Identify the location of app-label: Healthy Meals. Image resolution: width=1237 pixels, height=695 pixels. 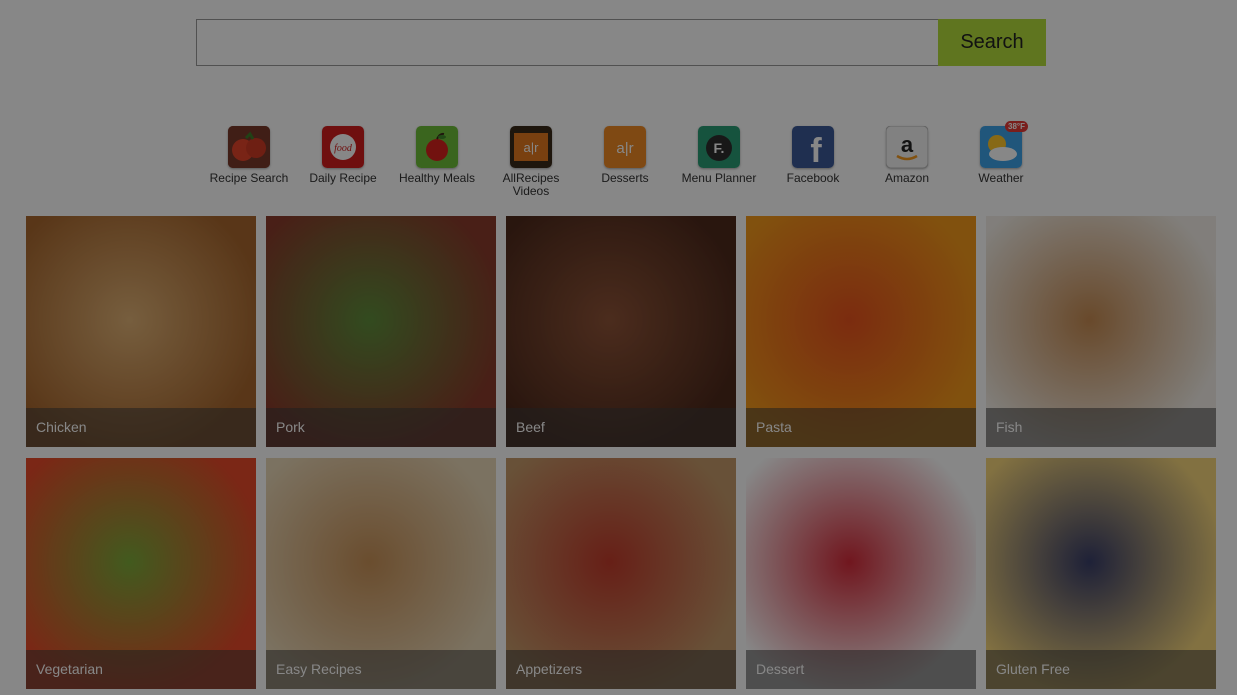
(437, 178).